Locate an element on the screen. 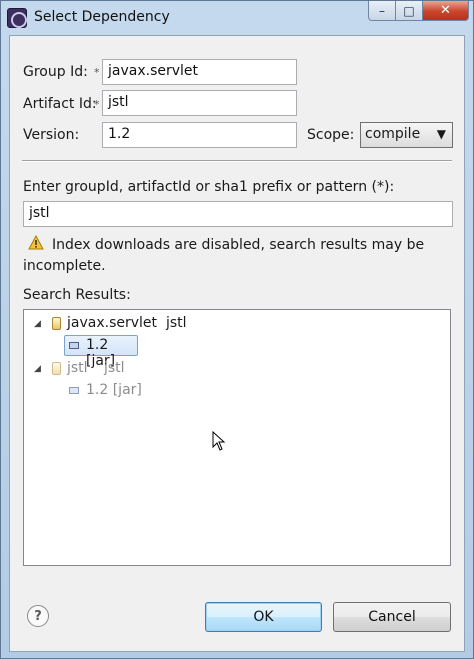  tree-item-group: ◢ javax.servlet jstl is located at coordinates (180, 324).